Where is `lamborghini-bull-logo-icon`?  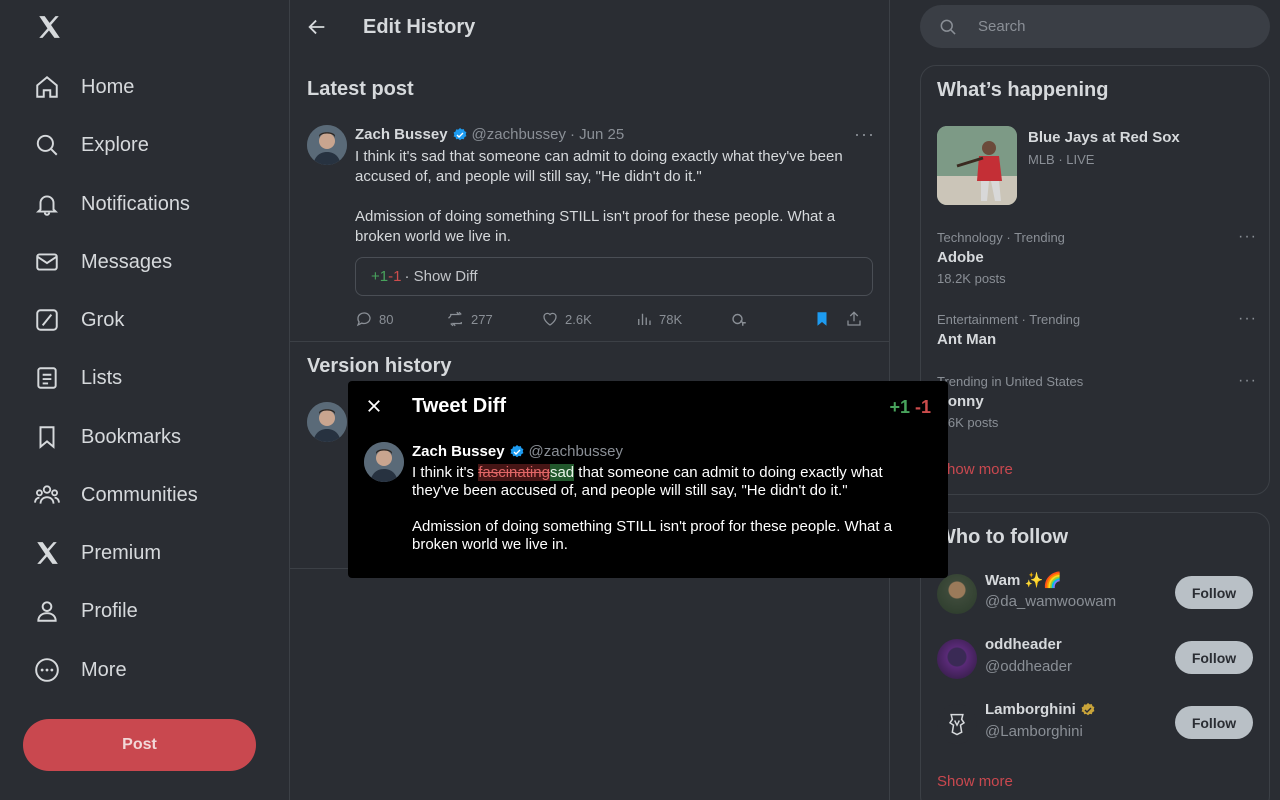 lamborghini-bull-logo-icon is located at coordinates (957, 724).